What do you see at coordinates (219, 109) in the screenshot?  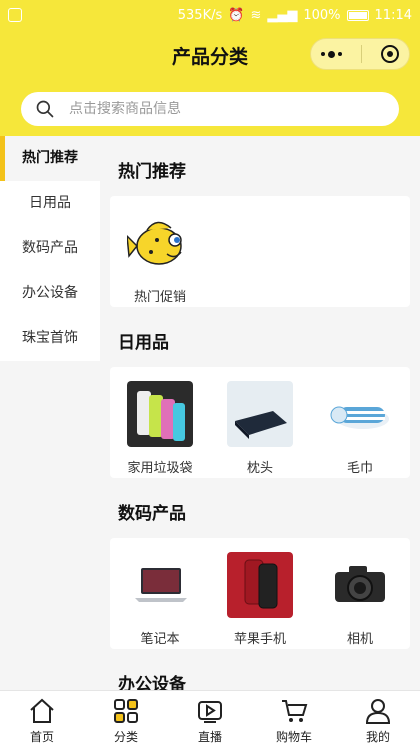 I see `search-input` at bounding box center [219, 109].